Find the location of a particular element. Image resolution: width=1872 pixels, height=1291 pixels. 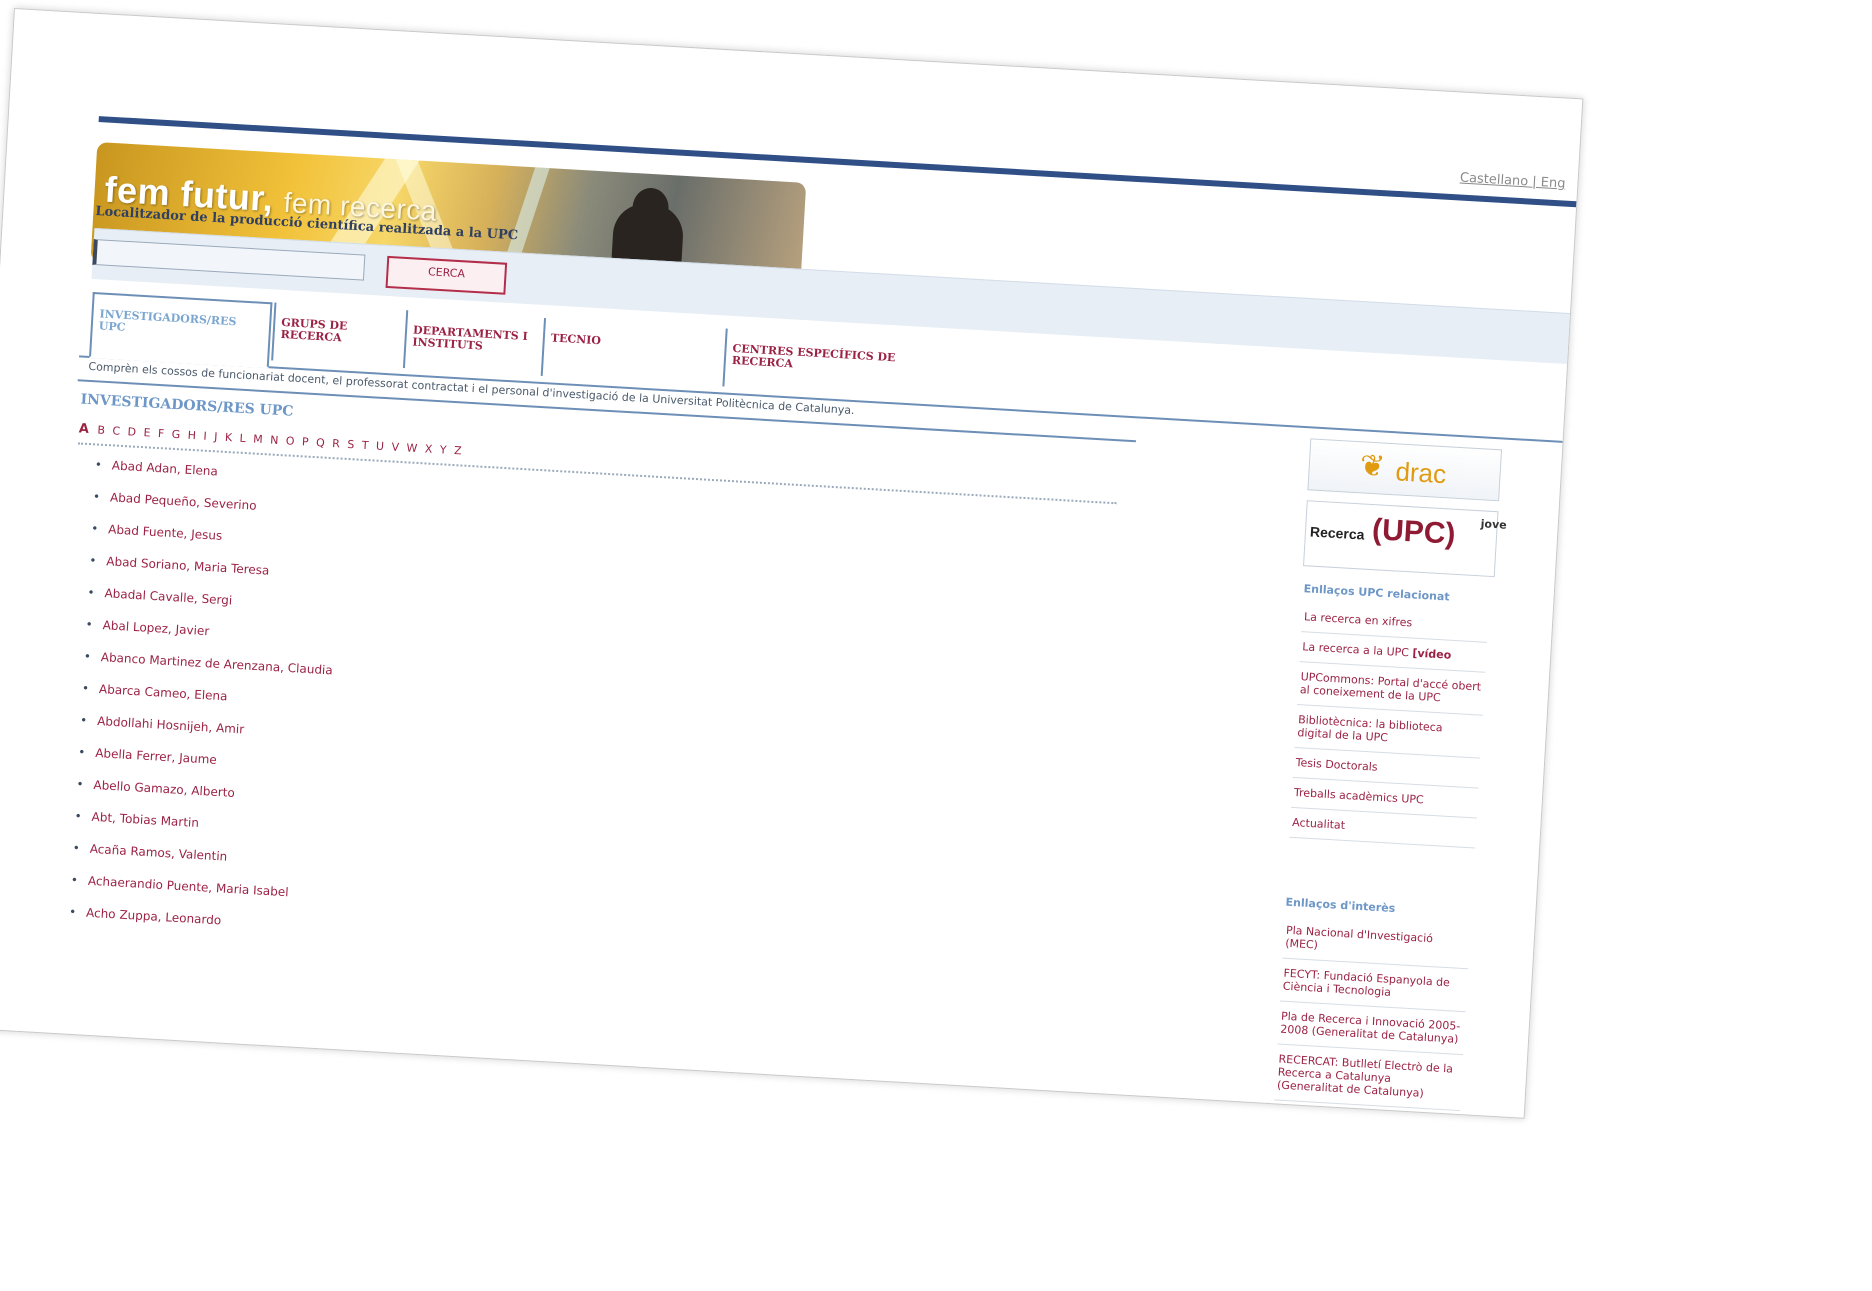

related-link-label: Actualitat is located at coordinates (1318, 823).